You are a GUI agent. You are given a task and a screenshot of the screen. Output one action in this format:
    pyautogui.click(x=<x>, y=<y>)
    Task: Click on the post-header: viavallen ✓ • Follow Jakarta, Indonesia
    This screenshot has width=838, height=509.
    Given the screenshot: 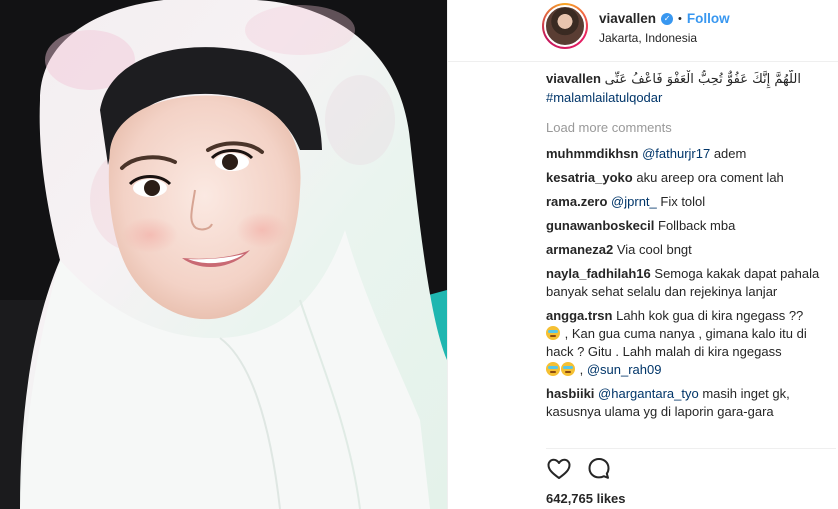 What is the action you would take?
    pyautogui.click(x=643, y=31)
    